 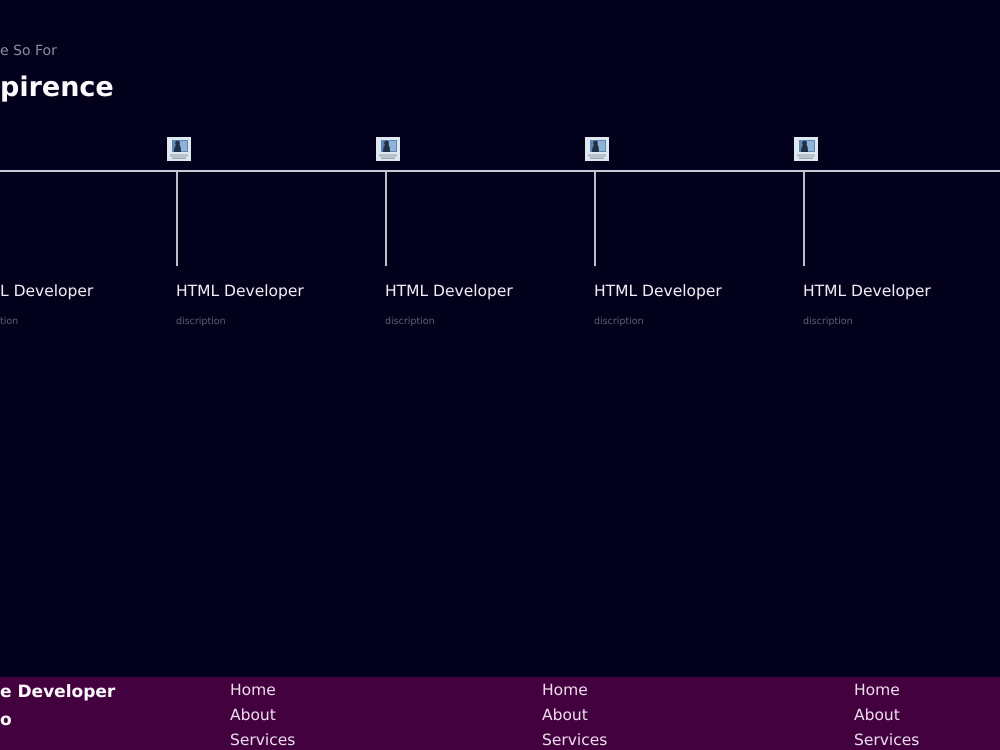 I want to click on job-description: tion, so click(x=10, y=322).